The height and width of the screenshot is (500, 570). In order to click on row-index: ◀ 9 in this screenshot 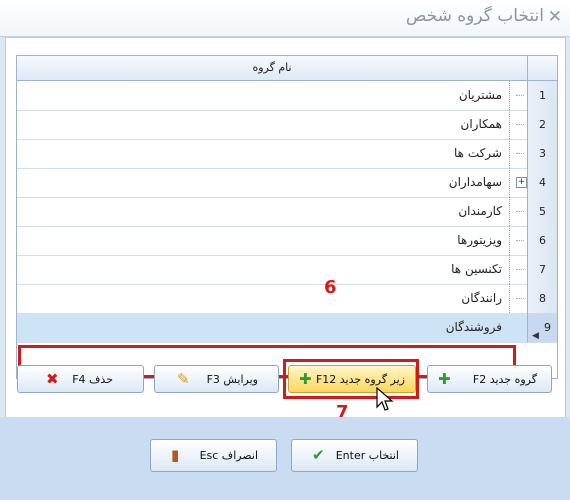, I will do `click(542, 327)`.